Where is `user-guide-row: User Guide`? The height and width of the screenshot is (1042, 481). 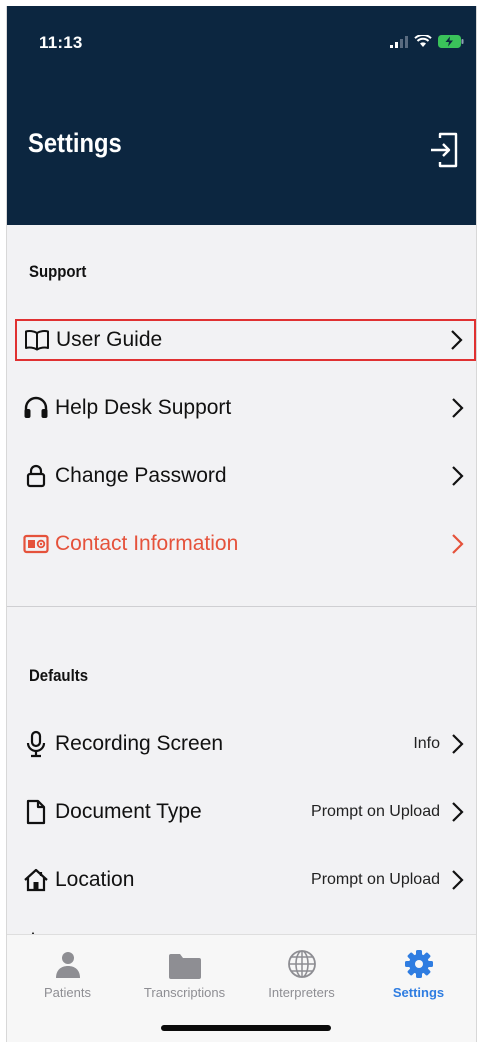
user-guide-row: User Guide is located at coordinates (245, 340).